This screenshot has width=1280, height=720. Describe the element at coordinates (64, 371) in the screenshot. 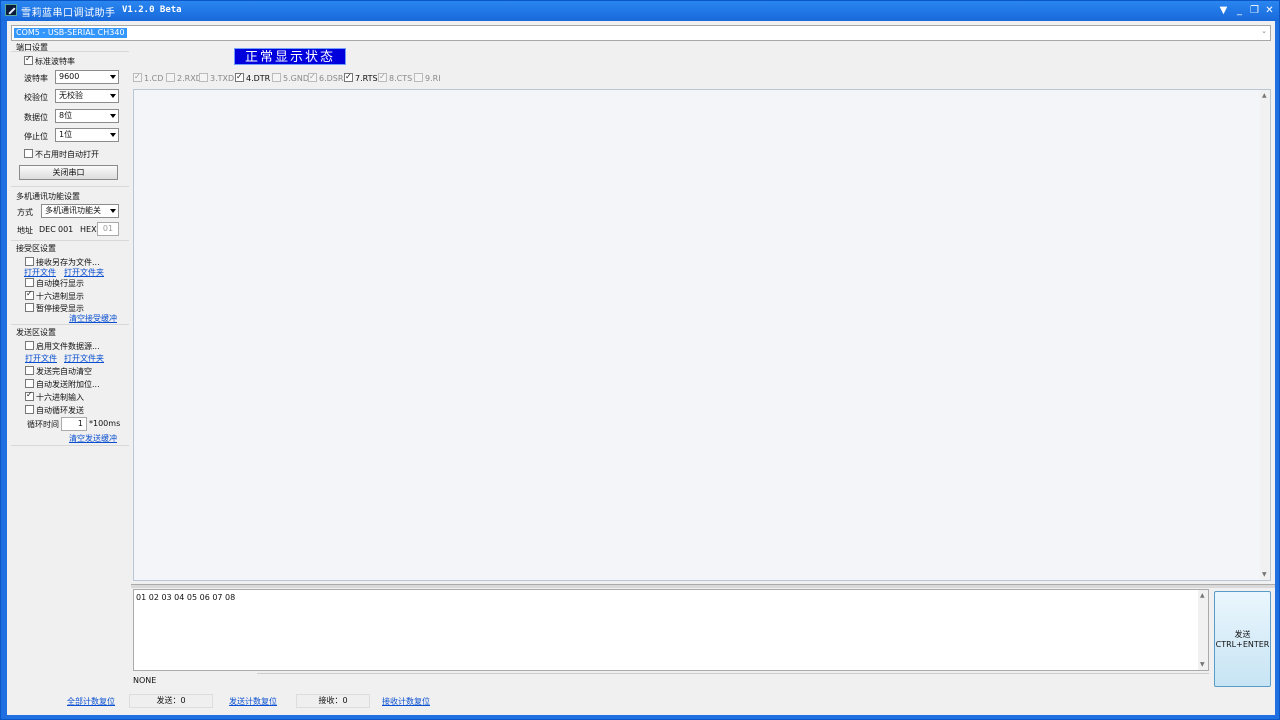

I see `auto-clear-label: 发送完自动清空` at that location.